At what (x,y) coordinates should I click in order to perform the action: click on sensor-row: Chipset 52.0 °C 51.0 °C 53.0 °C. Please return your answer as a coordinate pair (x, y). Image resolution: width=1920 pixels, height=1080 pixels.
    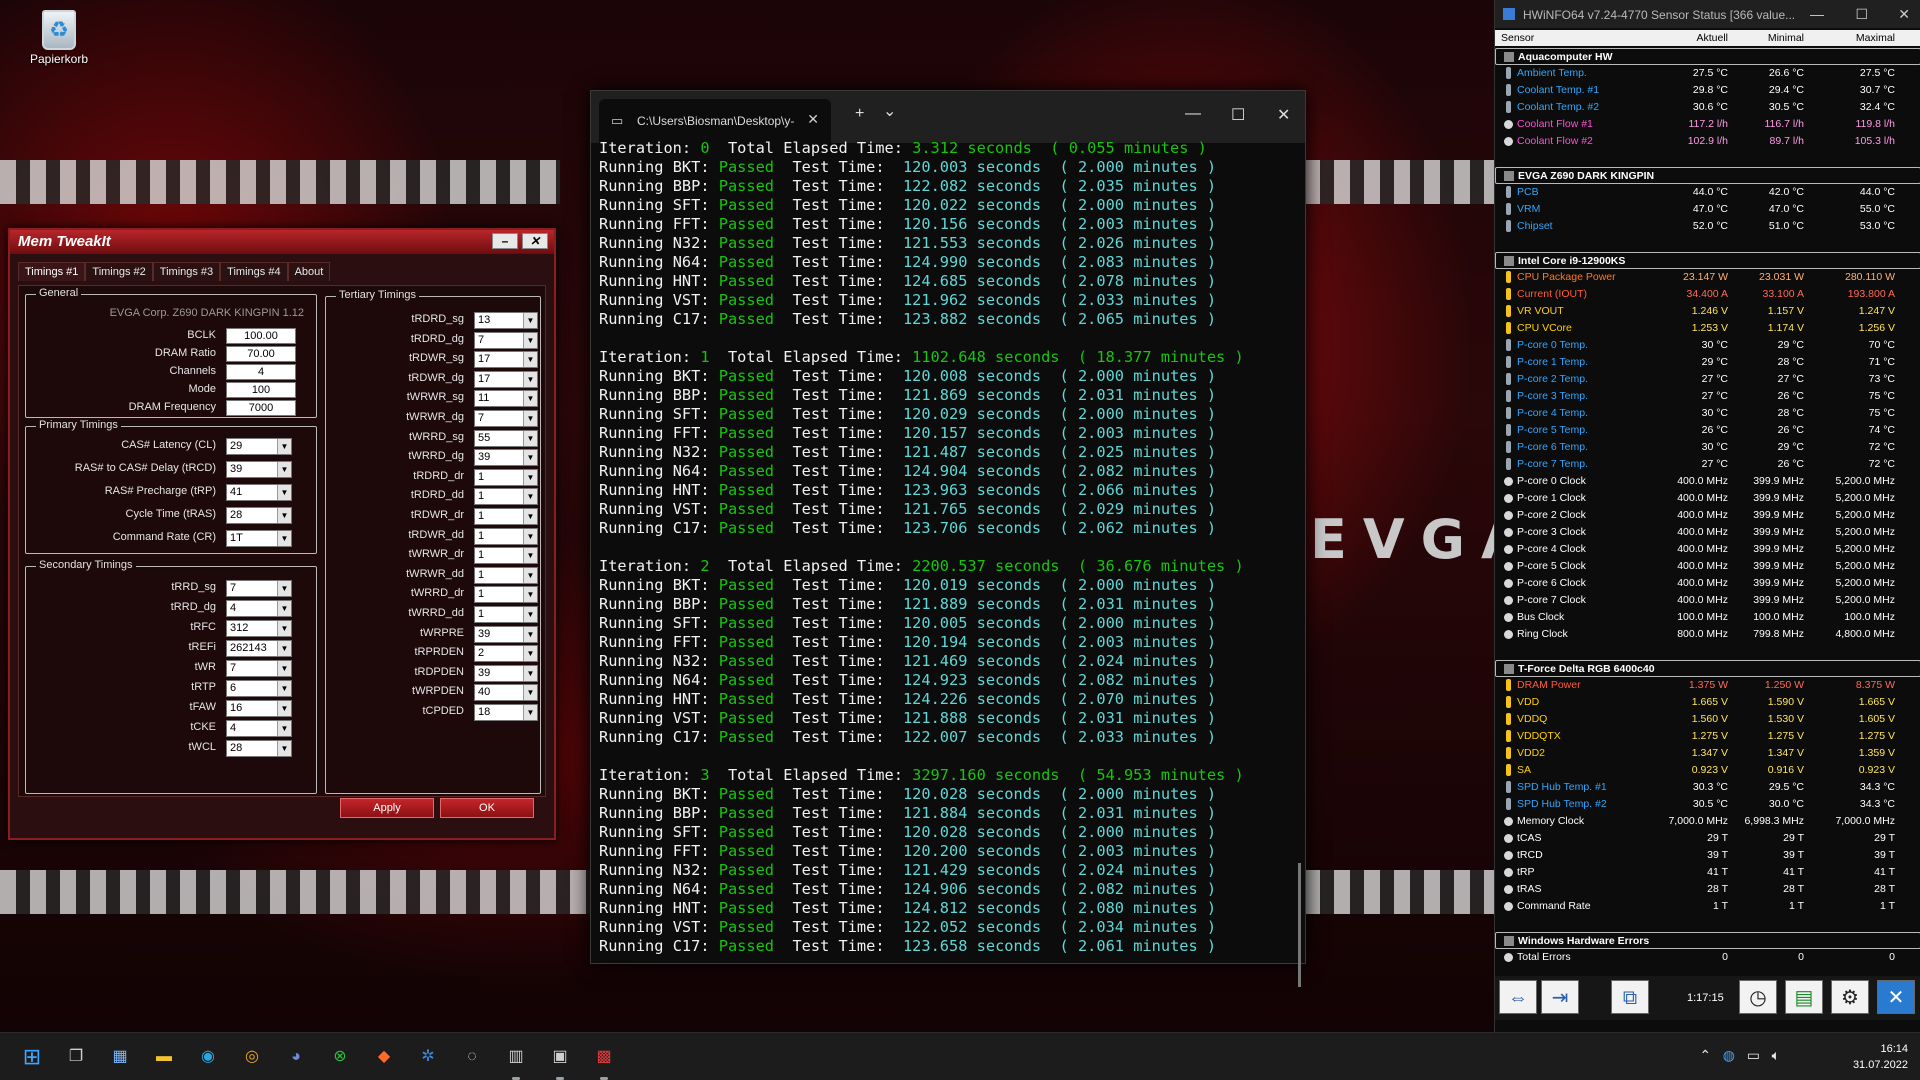
    Looking at the image, I should click on (1707, 226).